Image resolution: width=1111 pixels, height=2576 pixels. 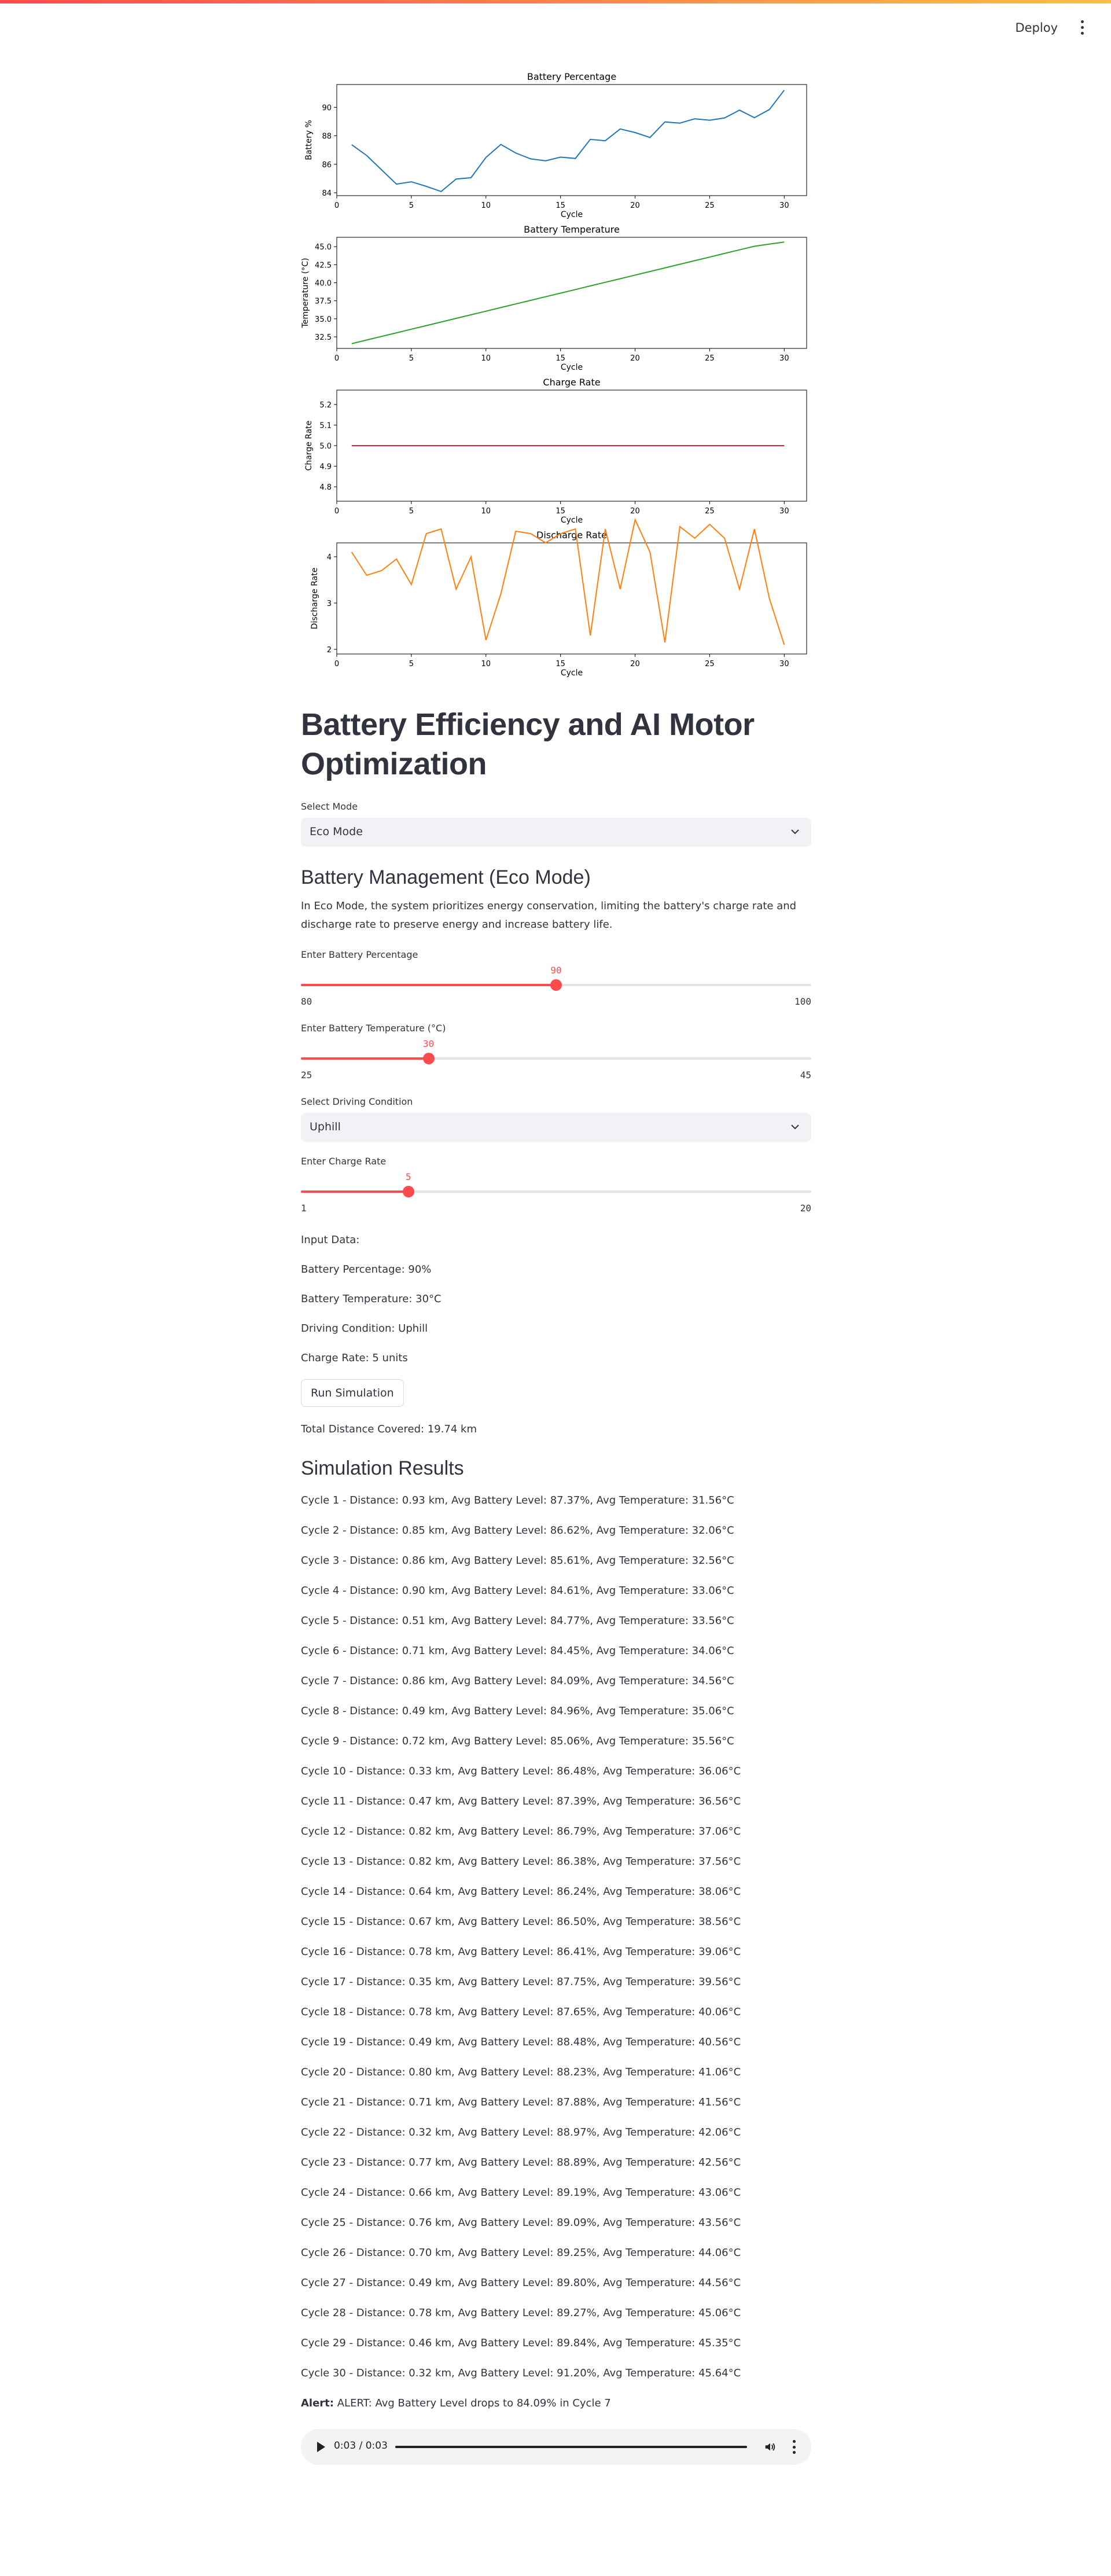 What do you see at coordinates (572, 230) in the screenshot?
I see `chart-title: Battery Temperature` at bounding box center [572, 230].